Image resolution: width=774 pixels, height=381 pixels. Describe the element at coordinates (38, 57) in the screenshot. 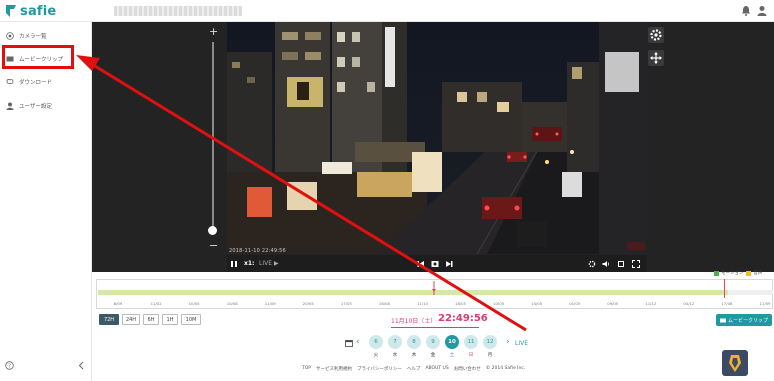

I see `highlight-box` at that location.